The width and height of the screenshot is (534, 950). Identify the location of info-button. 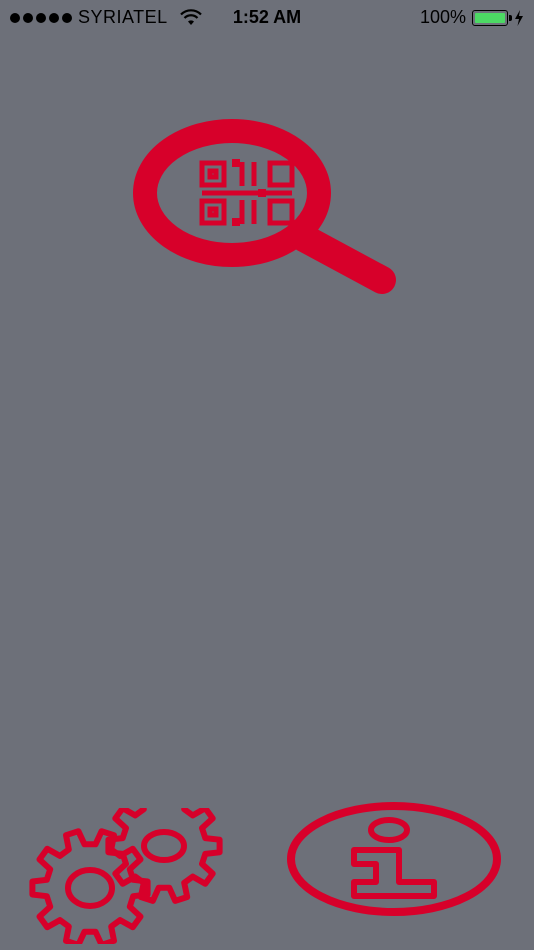
(394, 859).